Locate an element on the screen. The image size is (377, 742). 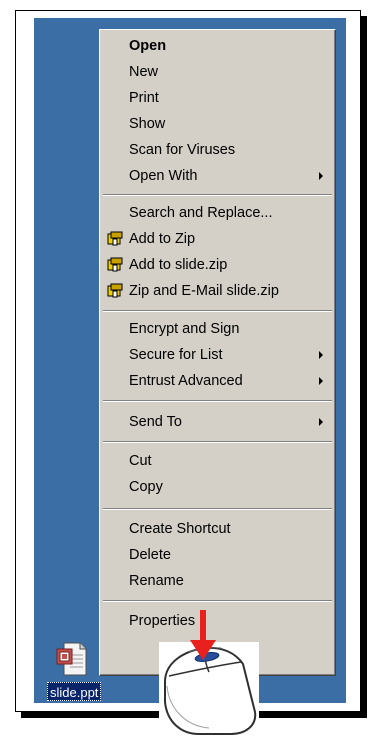
menu-item-open-with: Open With is located at coordinates (217, 176).